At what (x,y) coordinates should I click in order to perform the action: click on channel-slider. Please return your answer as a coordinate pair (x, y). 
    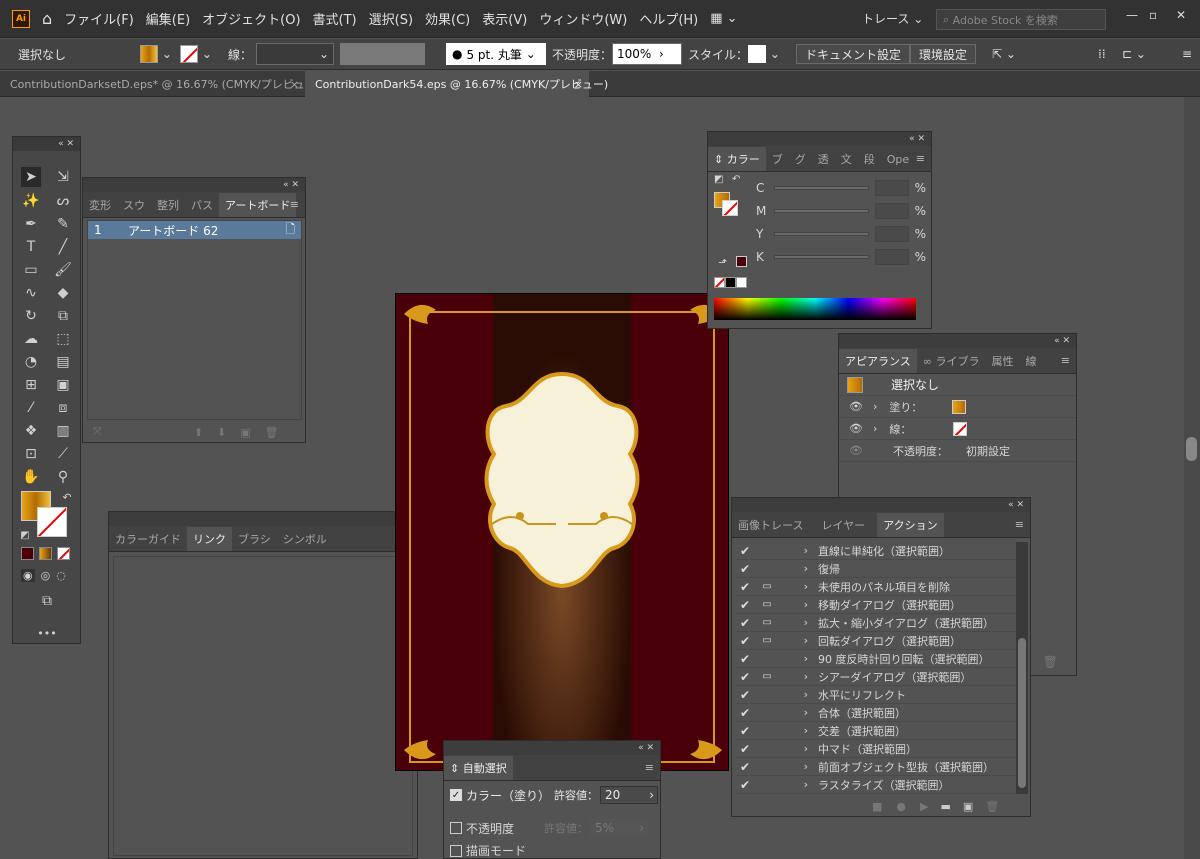
    Looking at the image, I should click on (821, 188).